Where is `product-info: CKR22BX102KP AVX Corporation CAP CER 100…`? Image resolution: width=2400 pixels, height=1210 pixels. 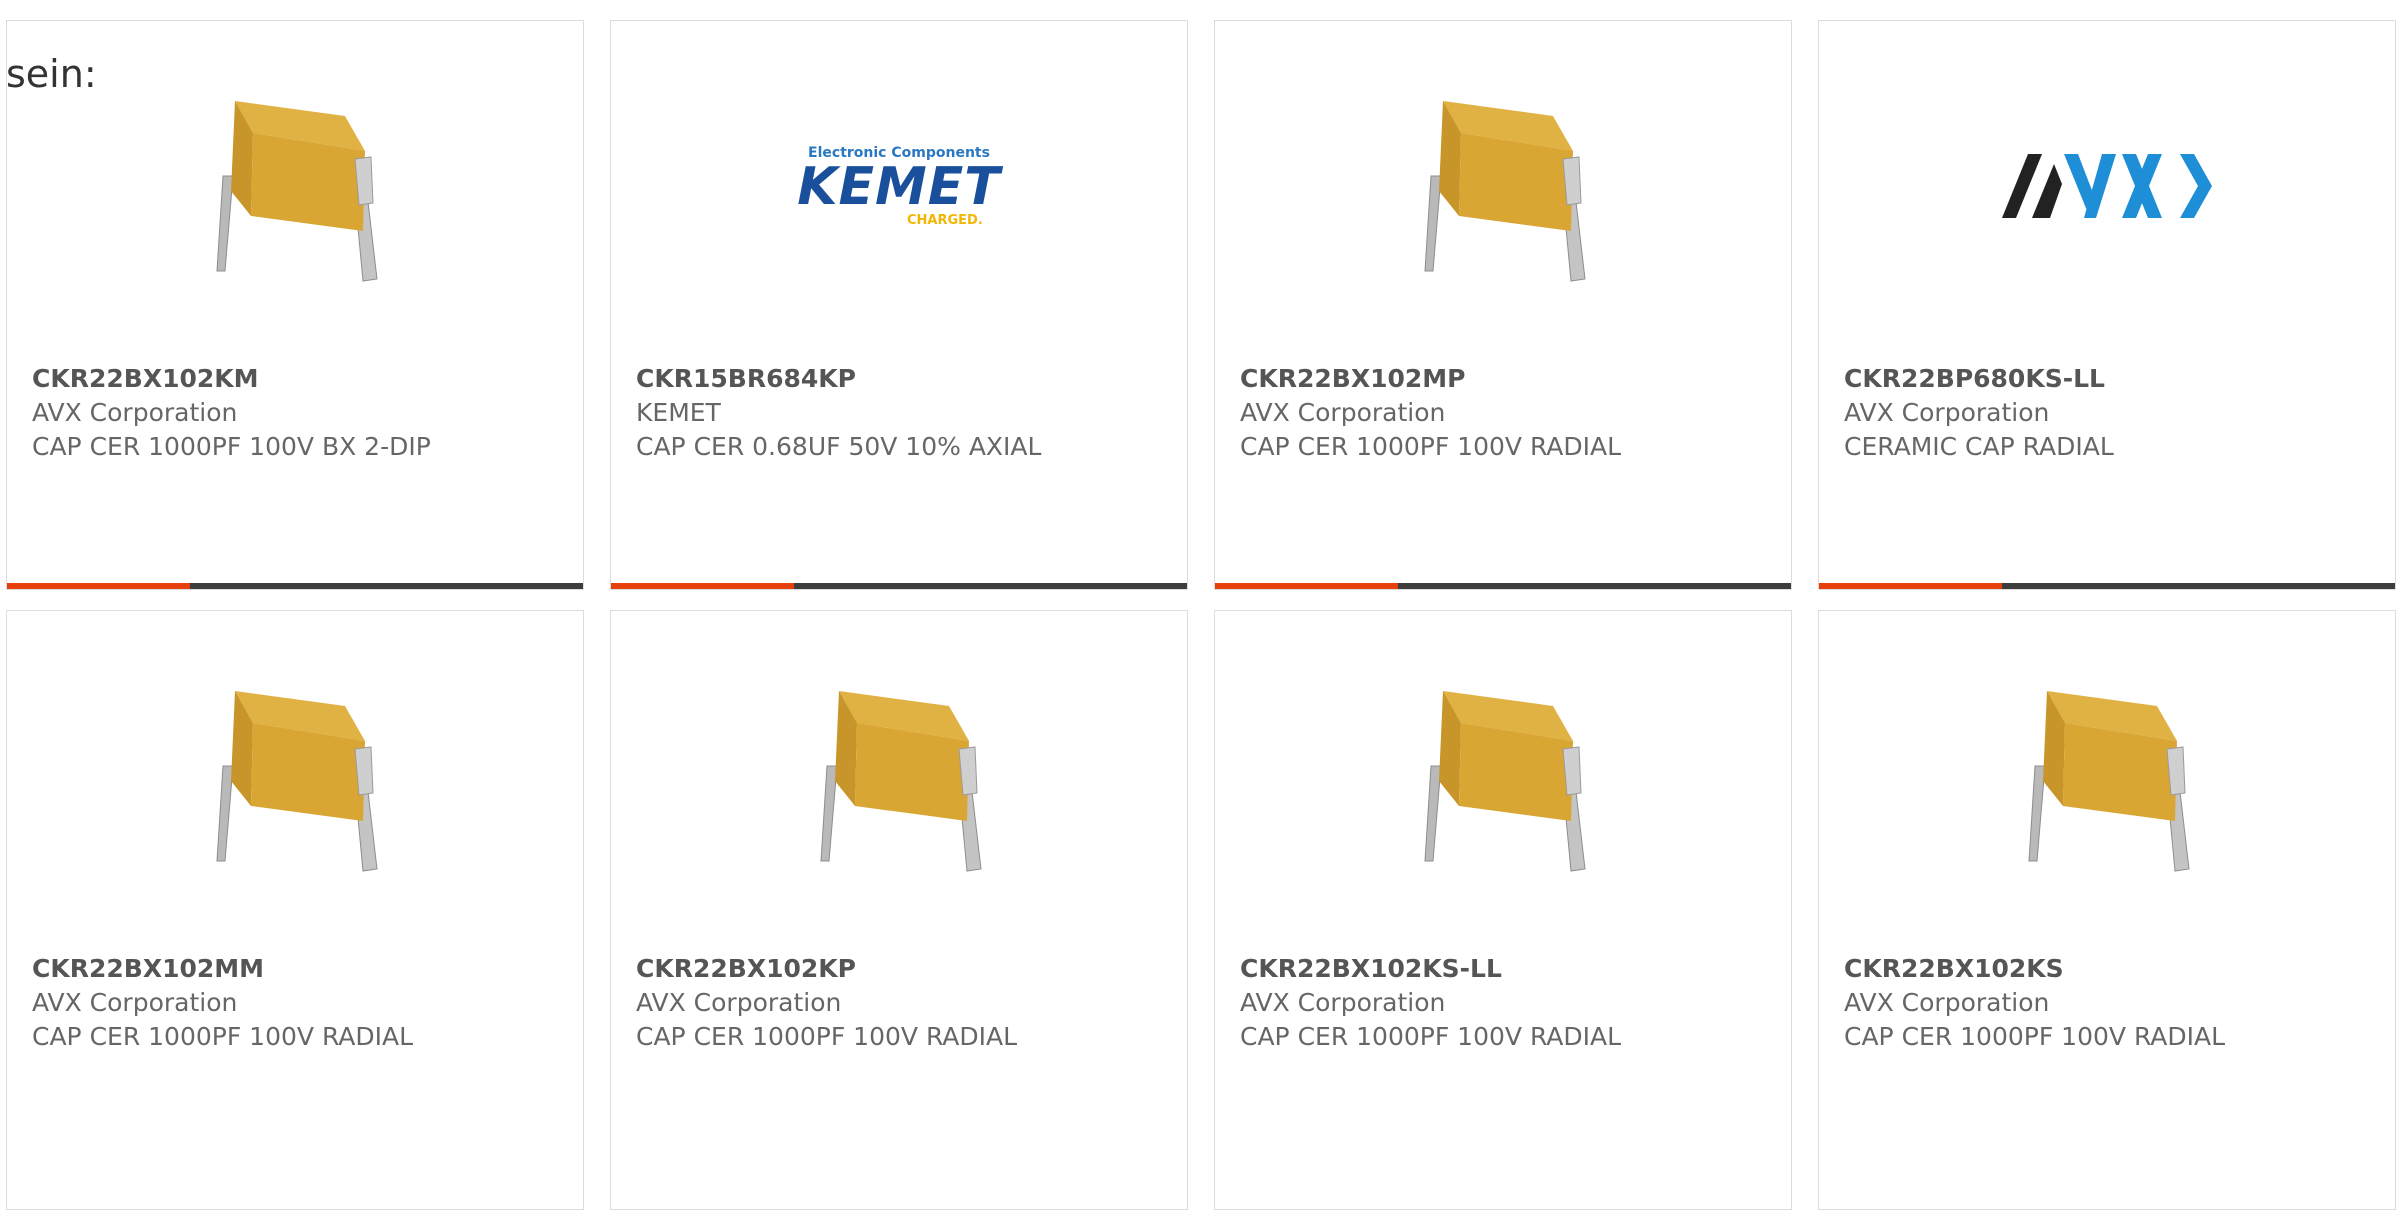 product-info: CKR22BX102KP AVX Corporation CAP CER 100… is located at coordinates (901, 1003).